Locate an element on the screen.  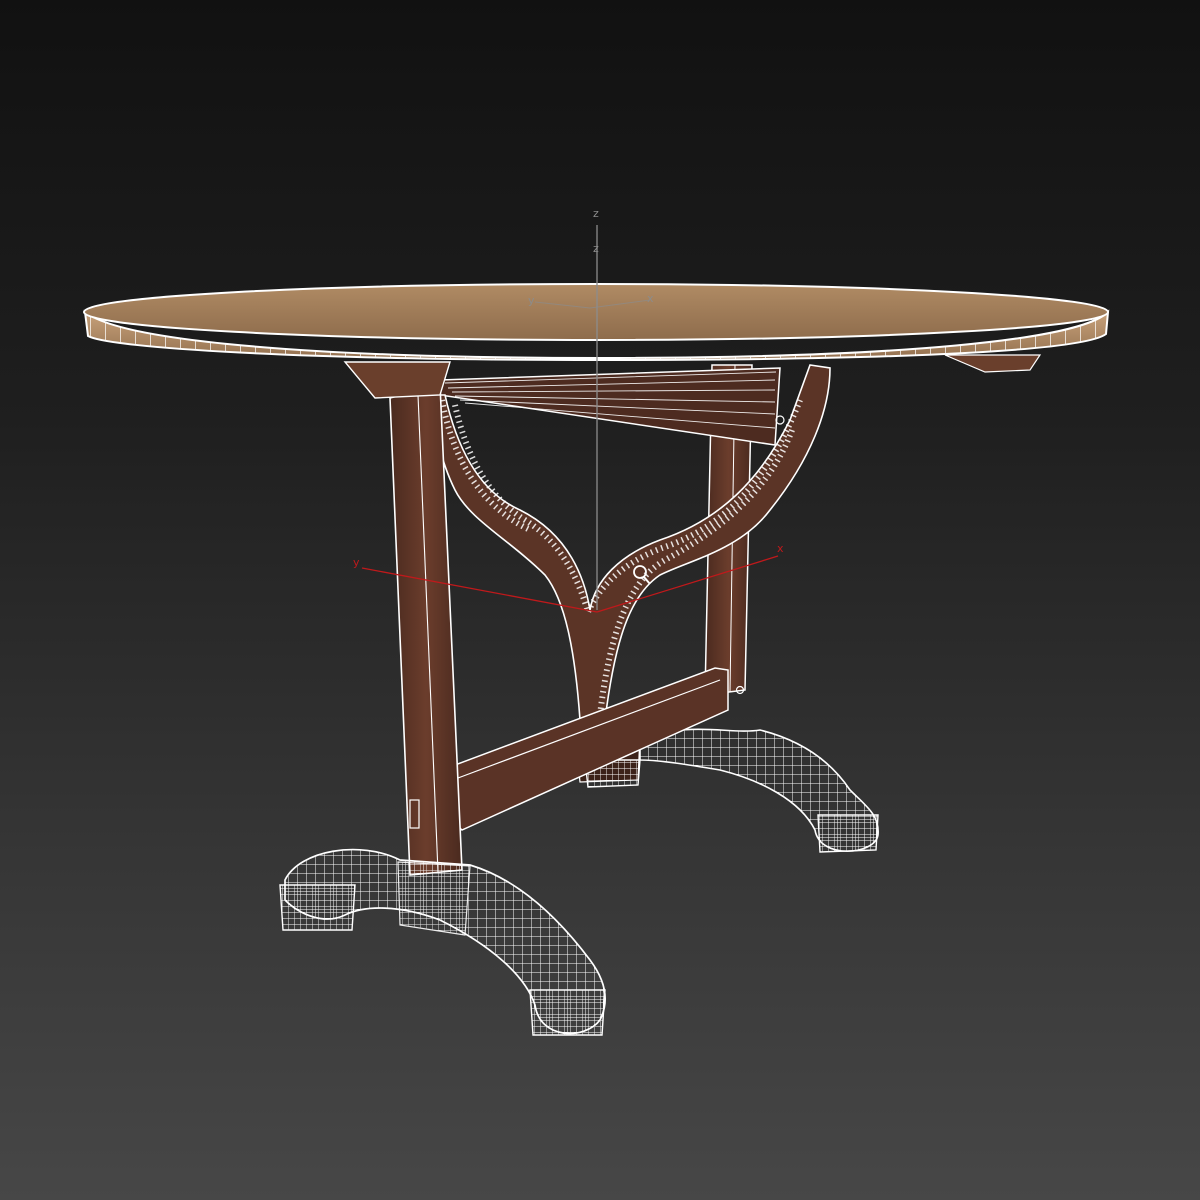
z-axis-label: z is located at coordinates (596, 213).